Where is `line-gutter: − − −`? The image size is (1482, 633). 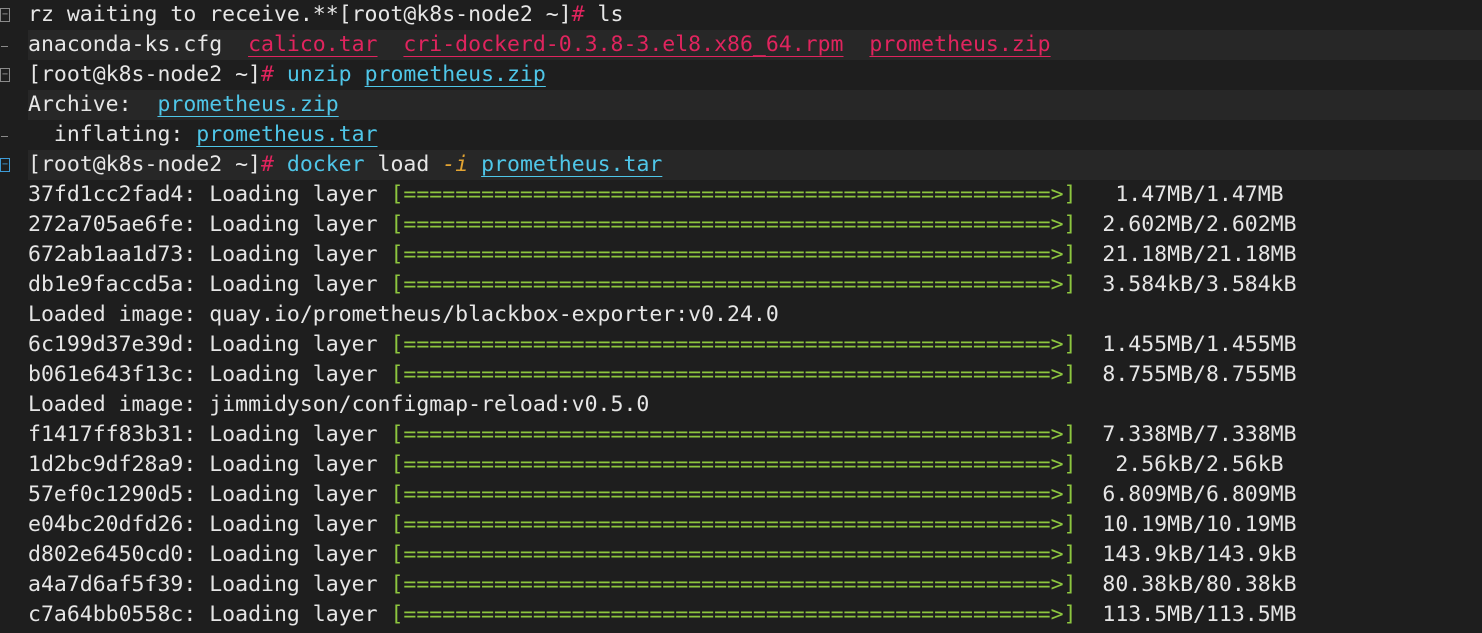
line-gutter: − − − is located at coordinates (8, 316).